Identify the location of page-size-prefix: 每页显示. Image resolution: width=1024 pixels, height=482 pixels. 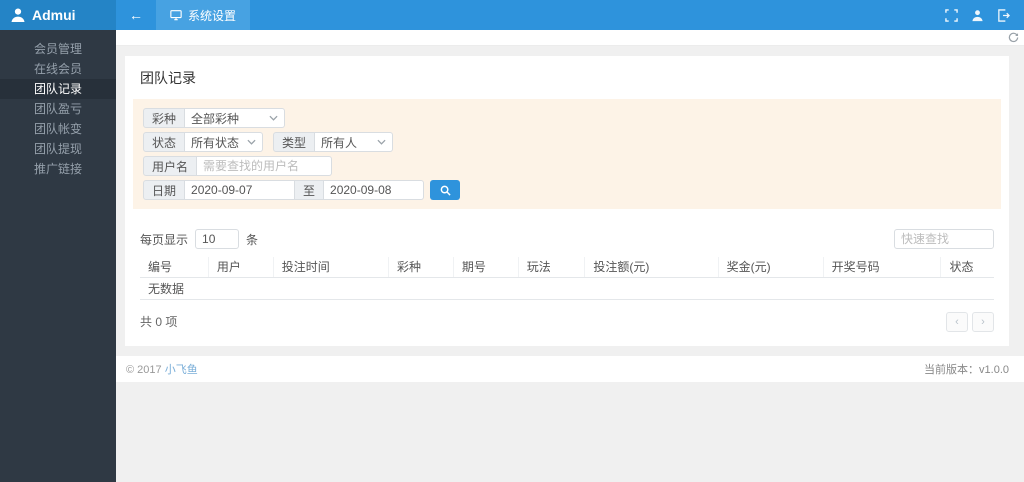
(164, 239).